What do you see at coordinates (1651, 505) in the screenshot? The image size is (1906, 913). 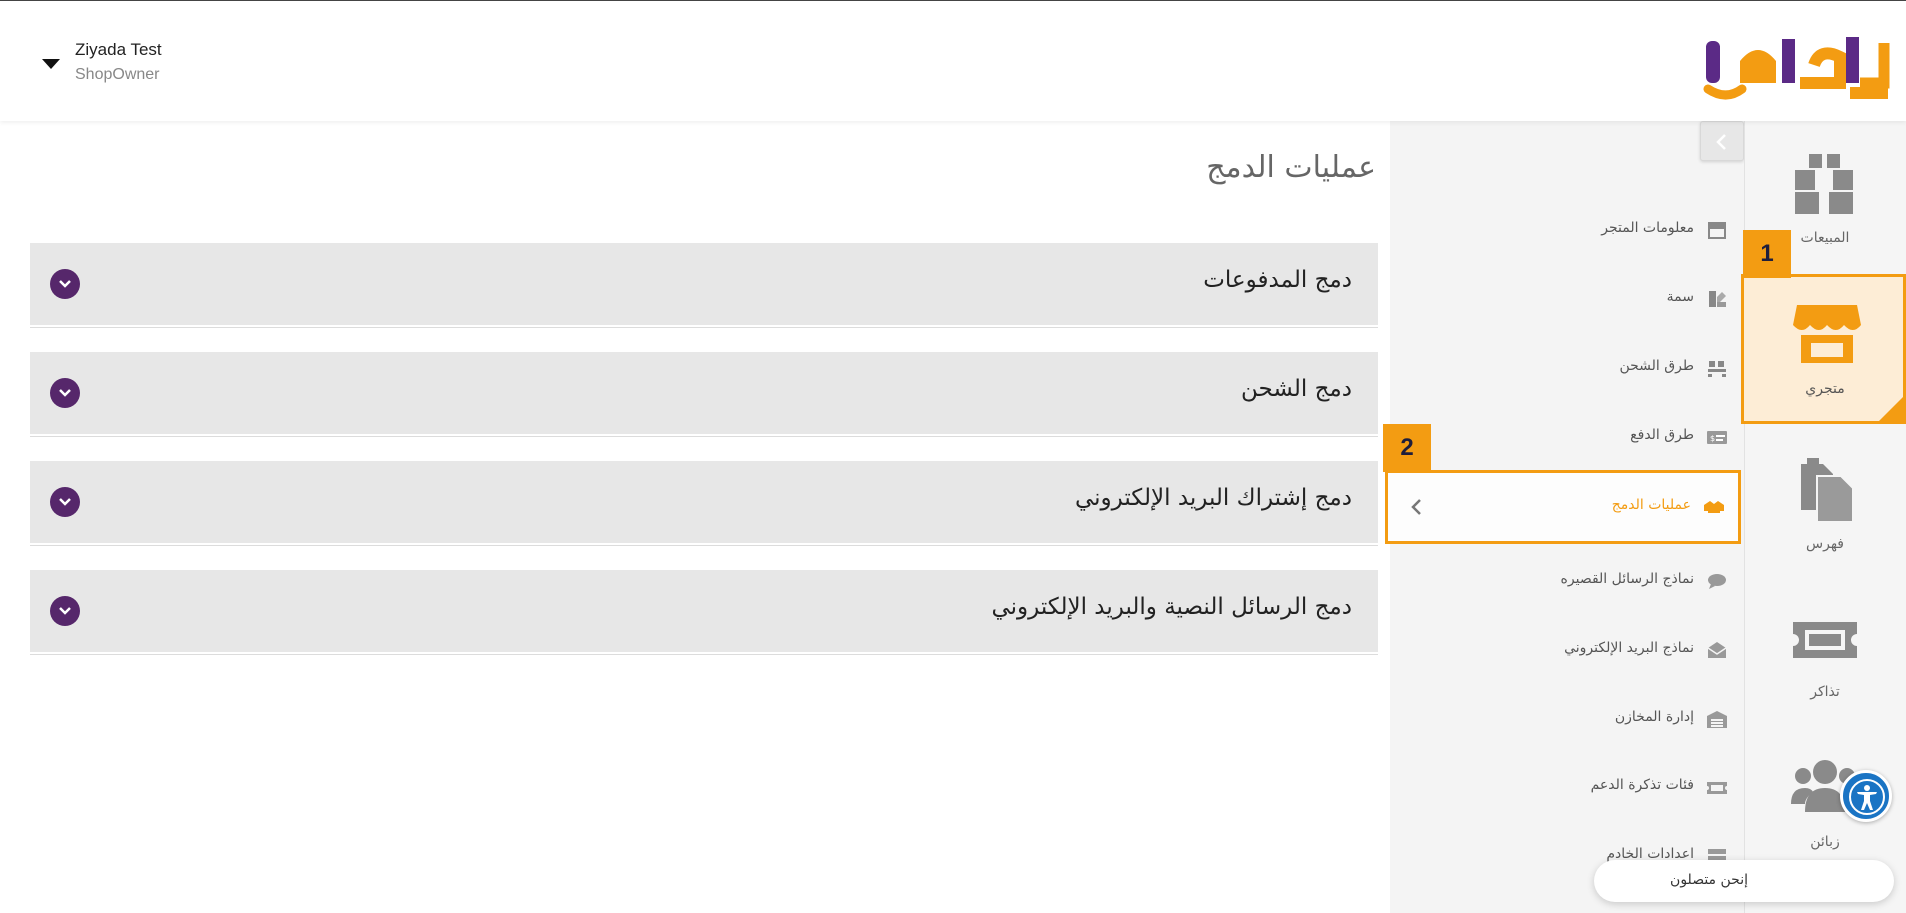 I see `menu-item-label: عمليات الدمج` at bounding box center [1651, 505].